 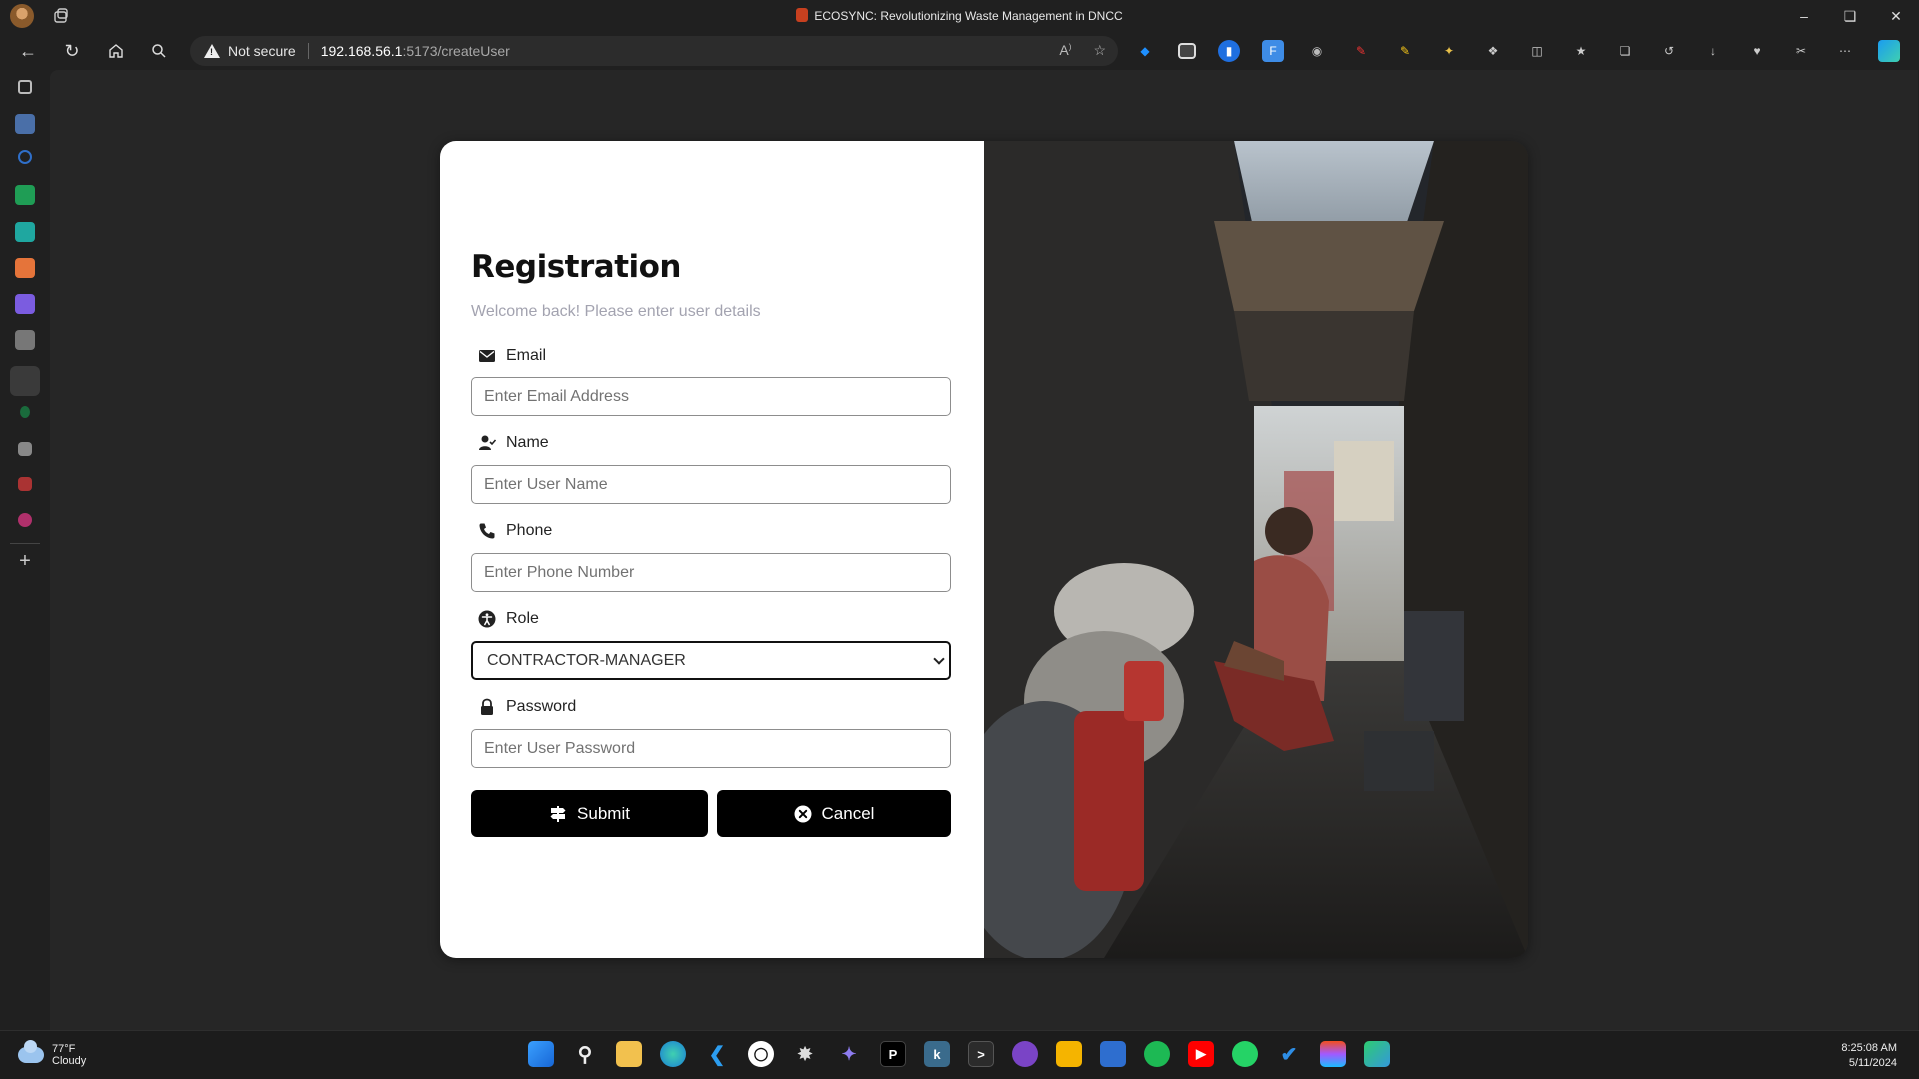 What do you see at coordinates (803, 813) in the screenshot?
I see `close-circle-icon` at bounding box center [803, 813].